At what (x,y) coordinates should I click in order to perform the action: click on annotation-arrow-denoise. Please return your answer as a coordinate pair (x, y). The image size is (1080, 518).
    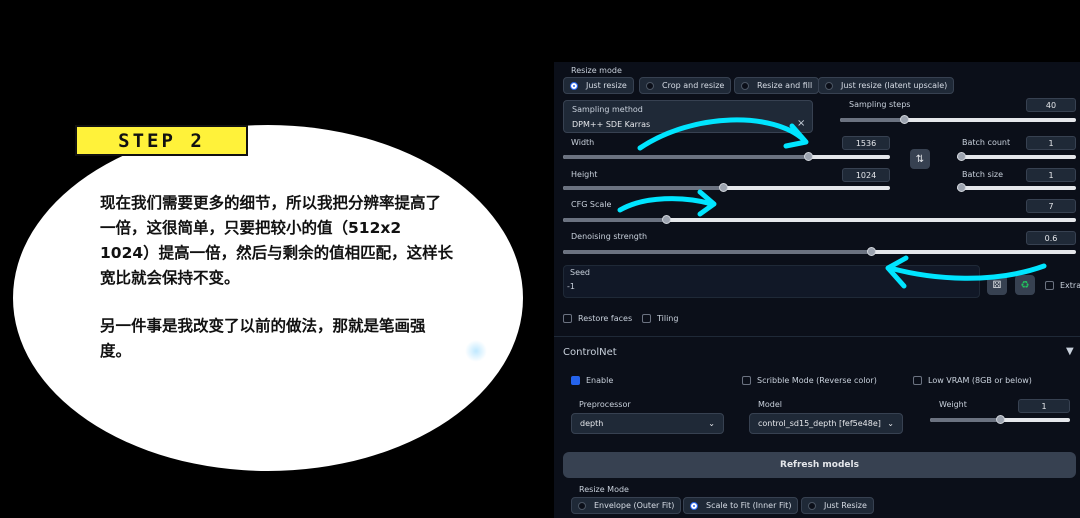
    Looking at the image, I should click on (967, 272).